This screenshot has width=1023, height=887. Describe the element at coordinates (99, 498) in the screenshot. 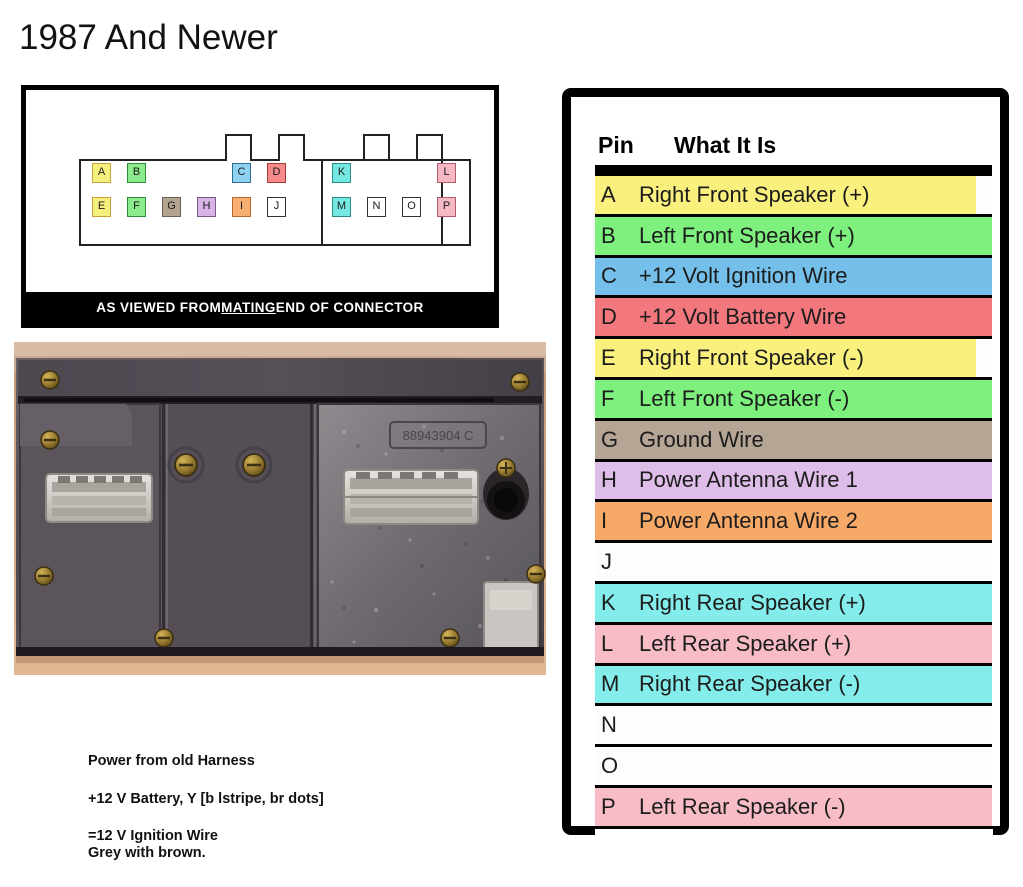

I see `left-harness-connector` at that location.